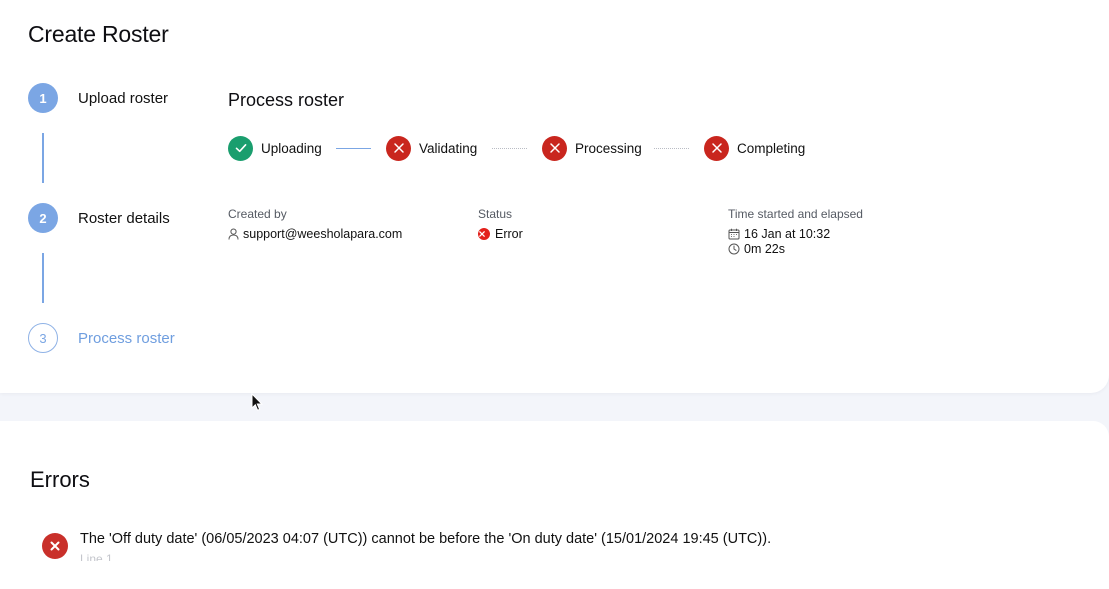  Describe the element at coordinates (495, 214) in the screenshot. I see `status-label: Status` at that location.